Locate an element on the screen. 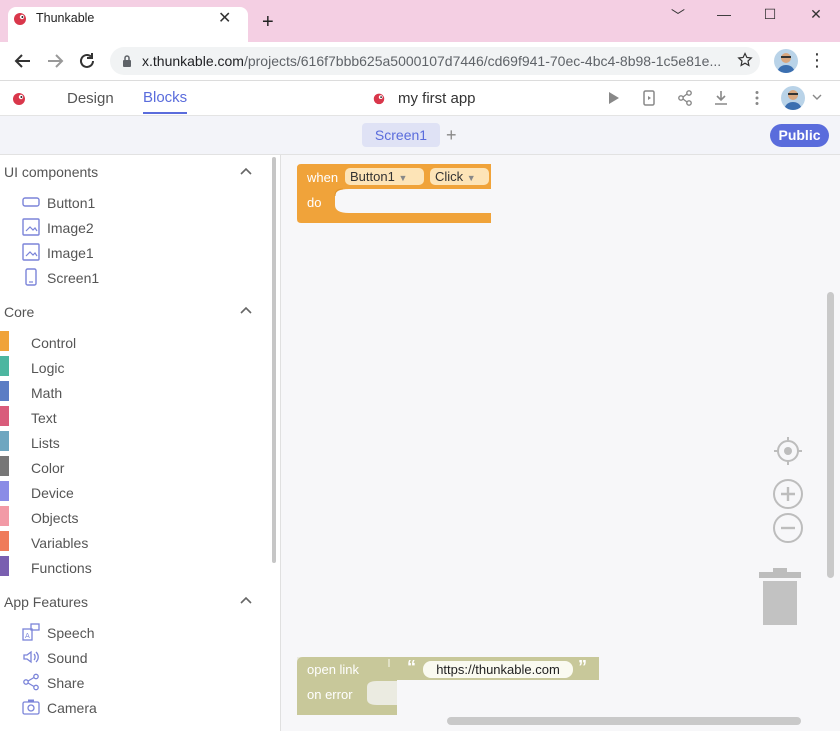 This screenshot has height=731, width=840. component-dropdown: Button1 ▼ is located at coordinates (384, 176).